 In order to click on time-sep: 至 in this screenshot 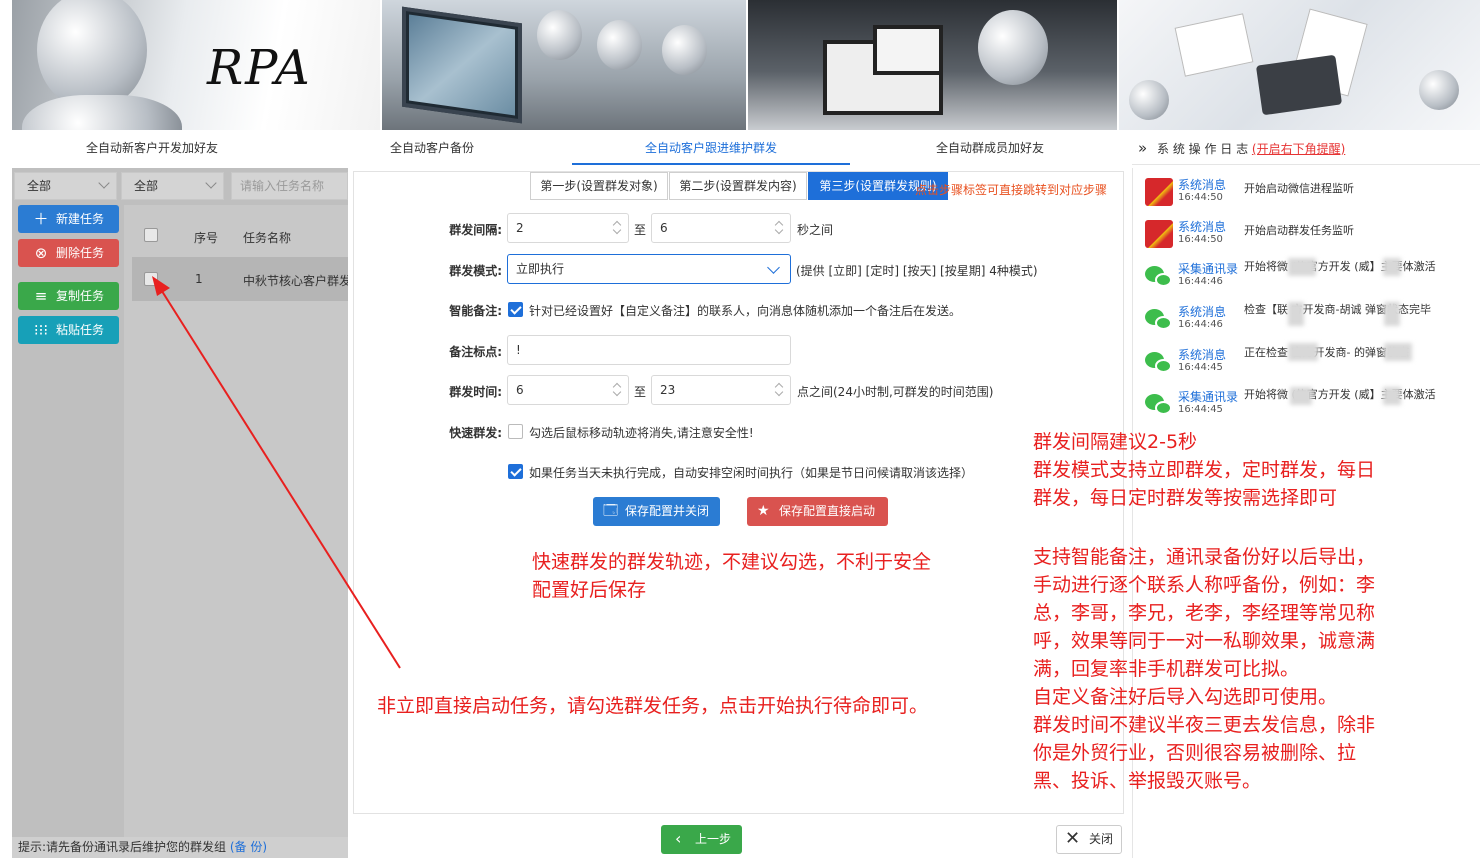, I will do `click(640, 392)`.